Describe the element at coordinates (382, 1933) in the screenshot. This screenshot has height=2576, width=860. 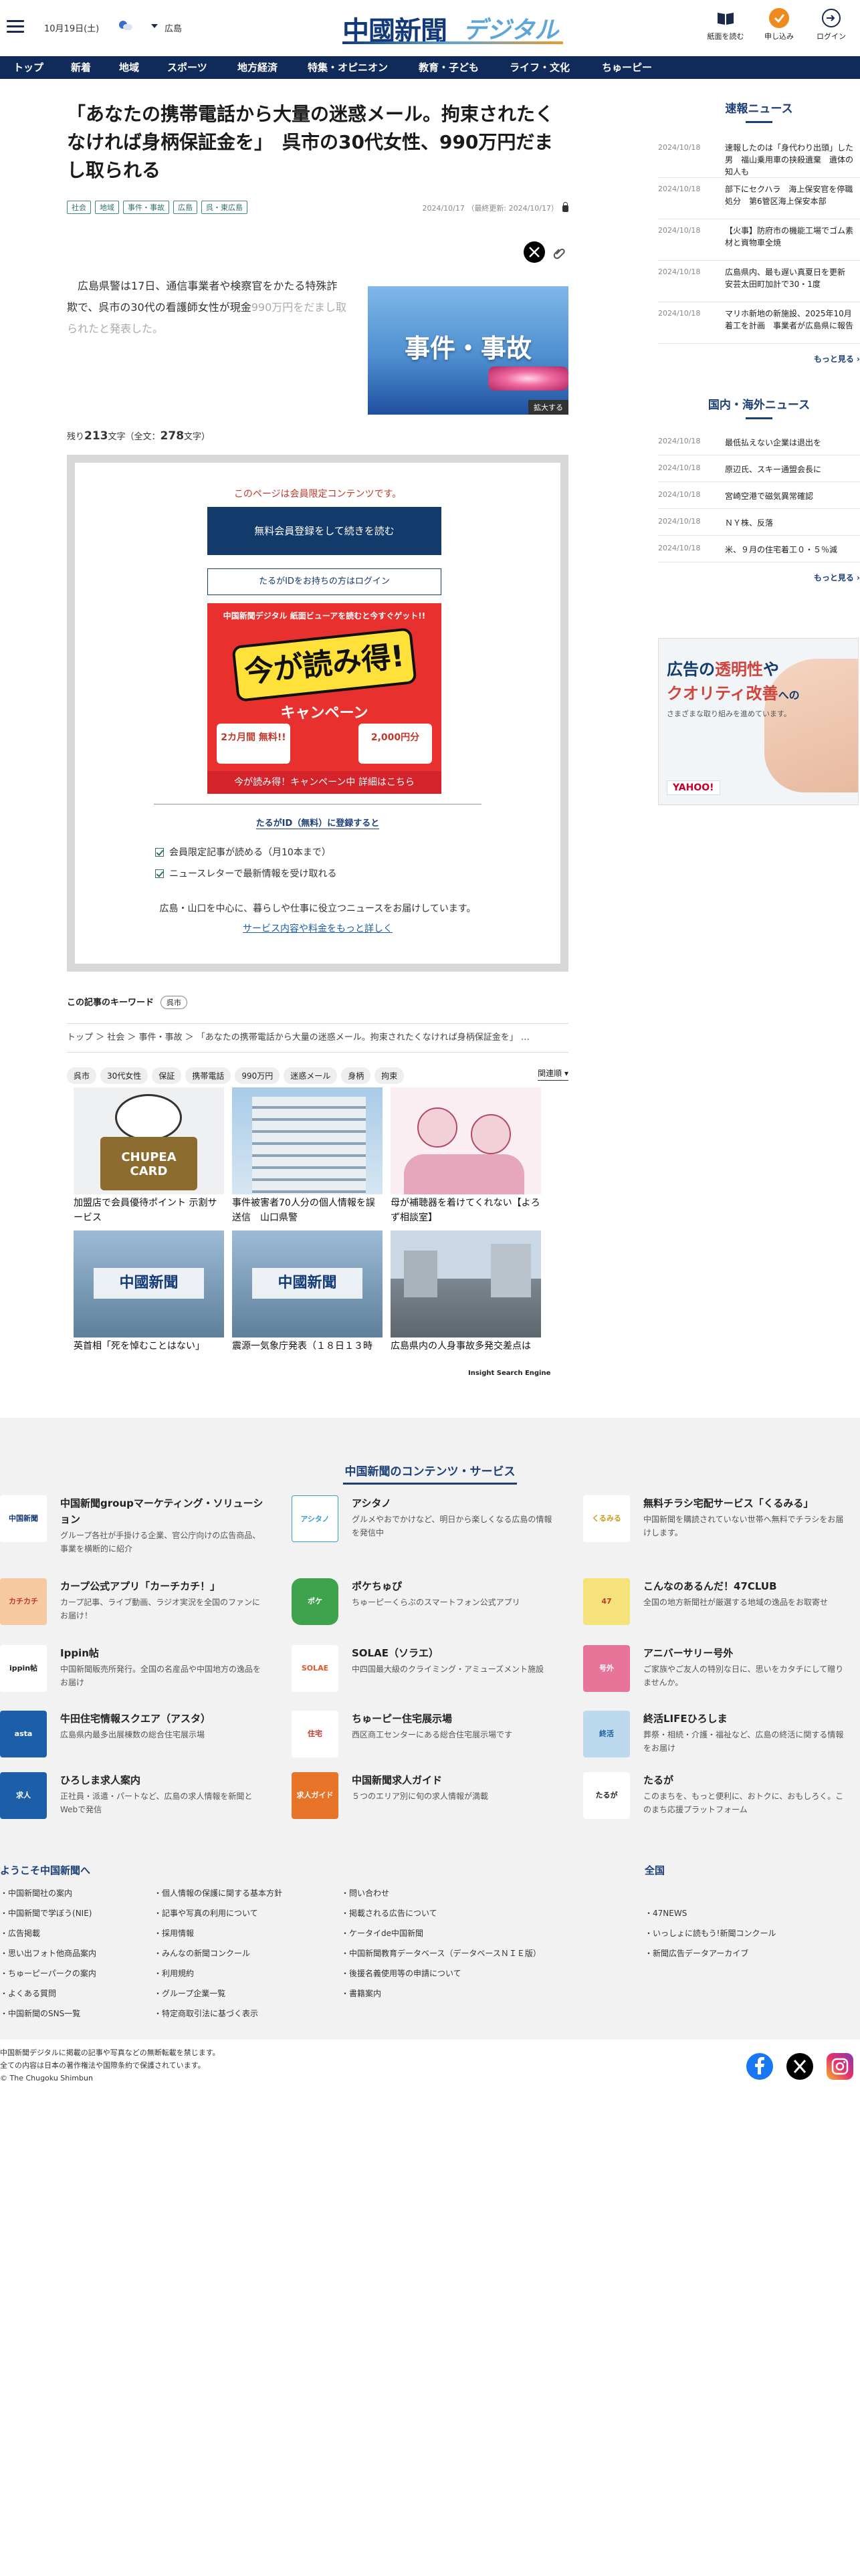
I see `footer-link: ケータイde中国新聞` at that location.